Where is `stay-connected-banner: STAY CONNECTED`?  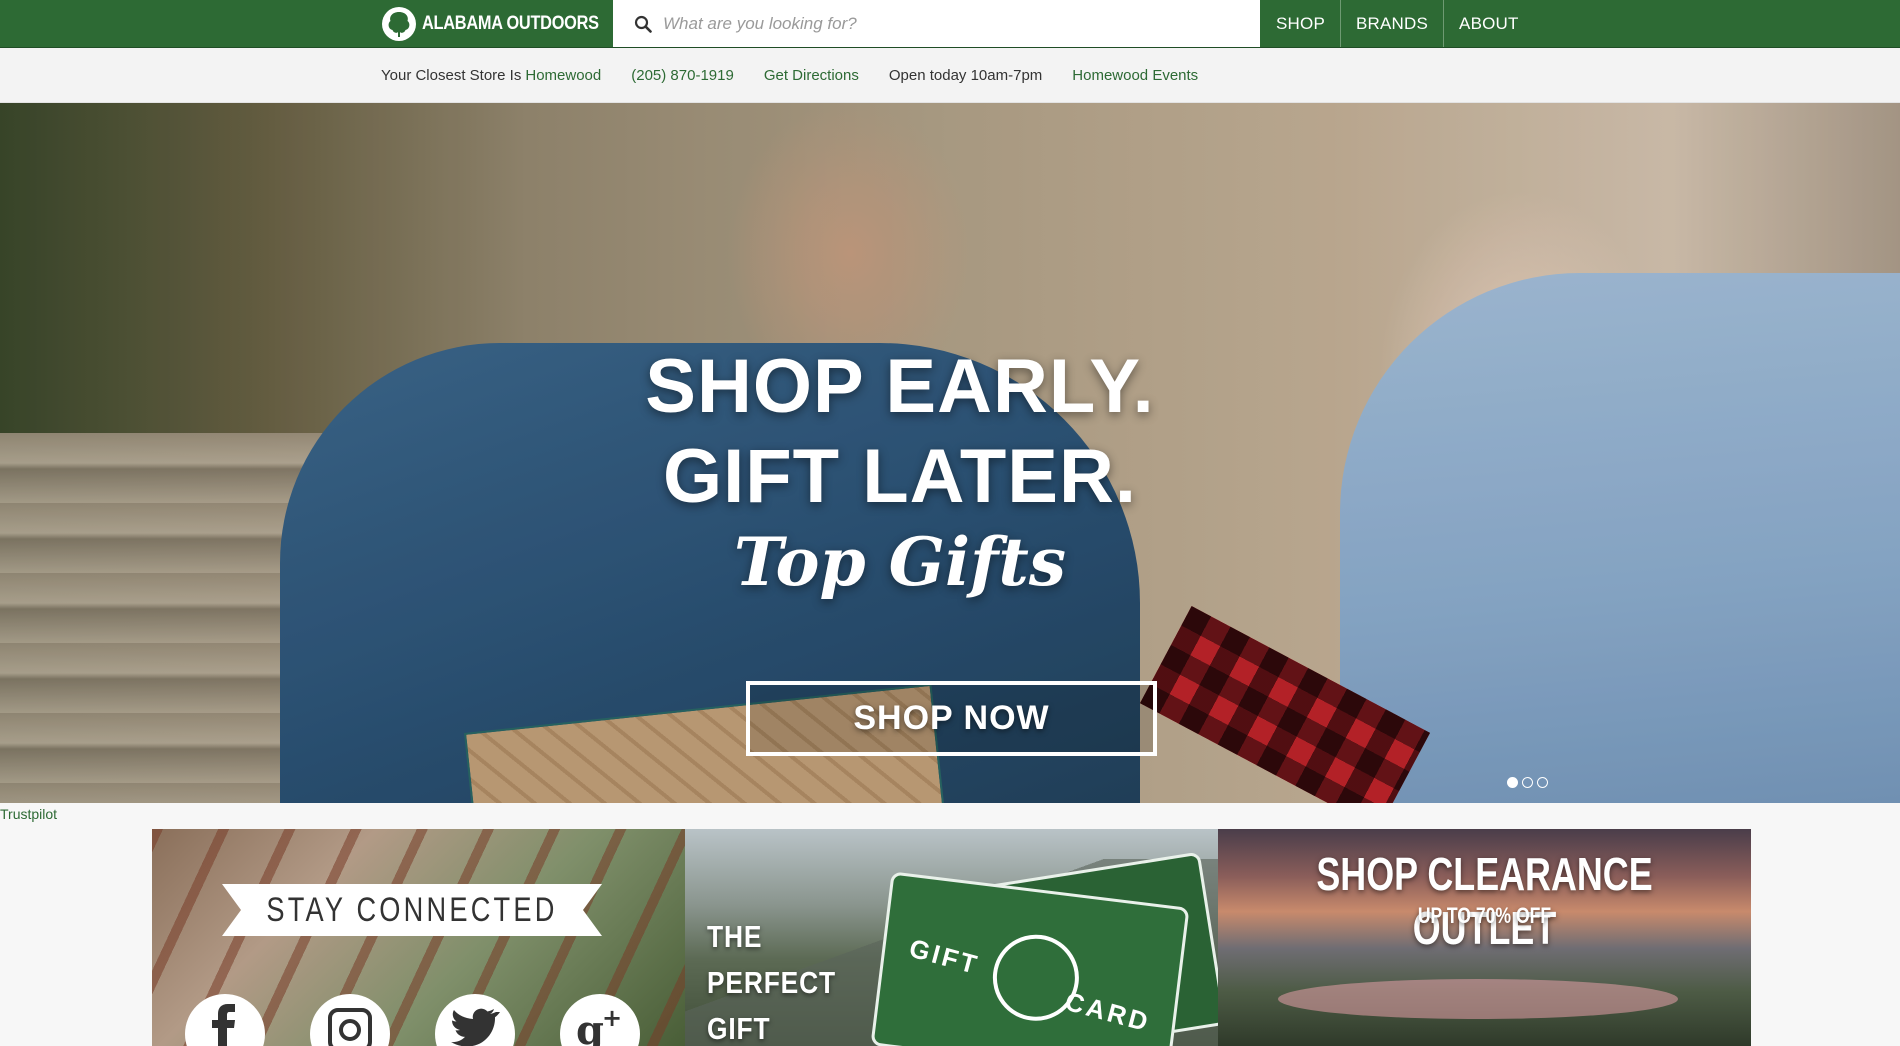
stay-connected-banner: STAY CONNECTED is located at coordinates (412, 910).